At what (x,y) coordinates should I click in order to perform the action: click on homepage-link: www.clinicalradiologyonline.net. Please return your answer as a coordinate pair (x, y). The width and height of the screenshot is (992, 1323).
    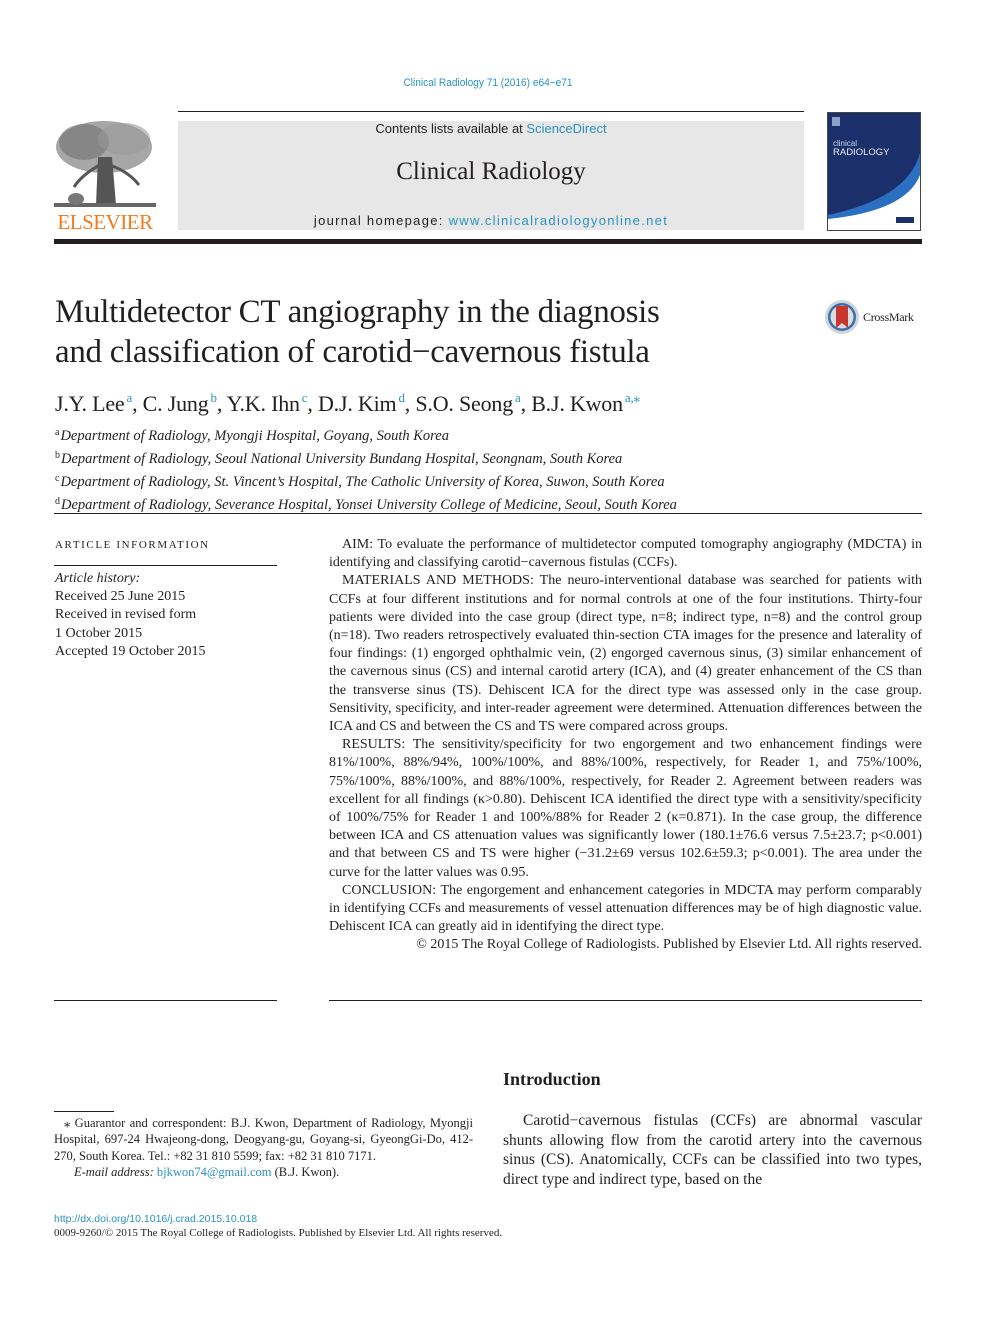
    Looking at the image, I should click on (559, 220).